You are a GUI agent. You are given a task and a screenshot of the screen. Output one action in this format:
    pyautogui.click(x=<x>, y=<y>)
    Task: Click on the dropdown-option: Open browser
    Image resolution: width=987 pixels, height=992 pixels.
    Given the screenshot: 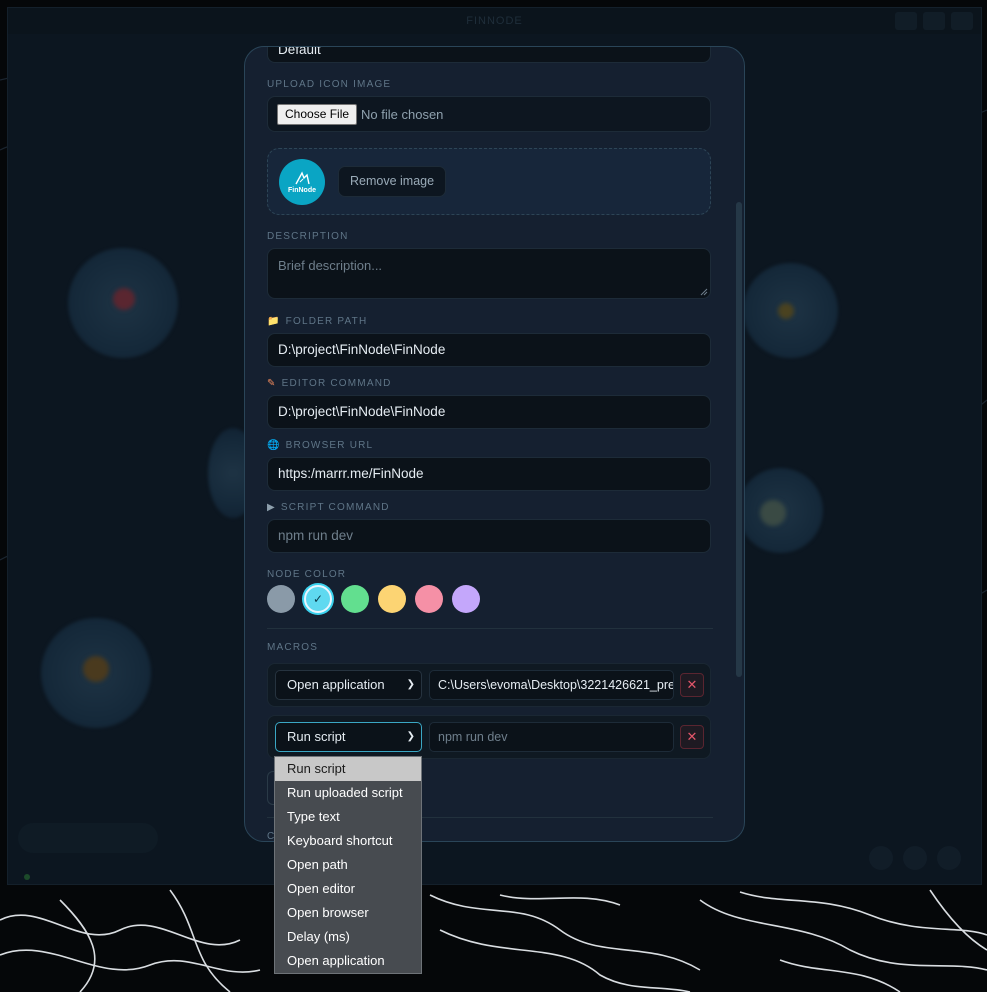 What is the action you would take?
    pyautogui.click(x=348, y=913)
    